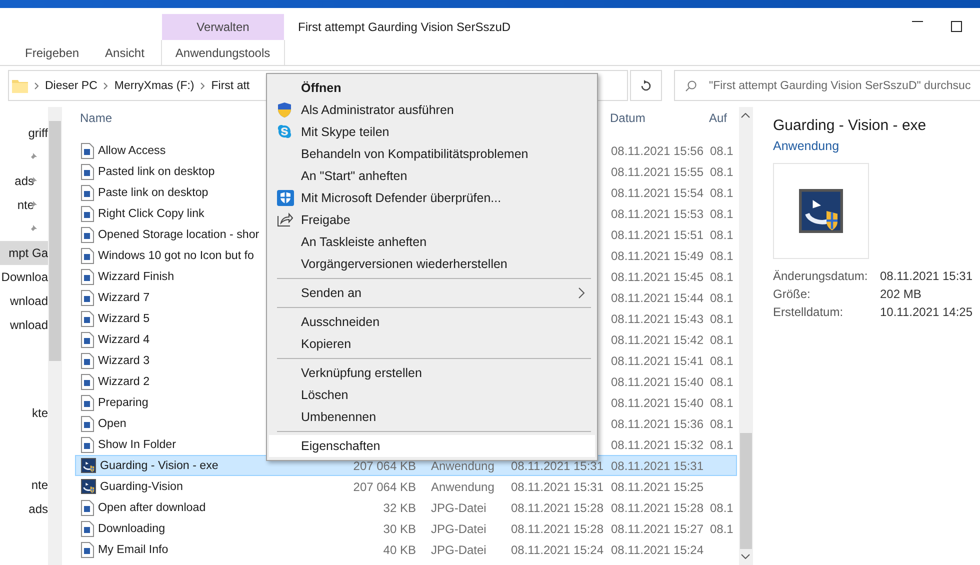 The image size is (980, 565). What do you see at coordinates (926, 312) in the screenshot?
I see `property-value: 10.11.2021 14:25` at bounding box center [926, 312].